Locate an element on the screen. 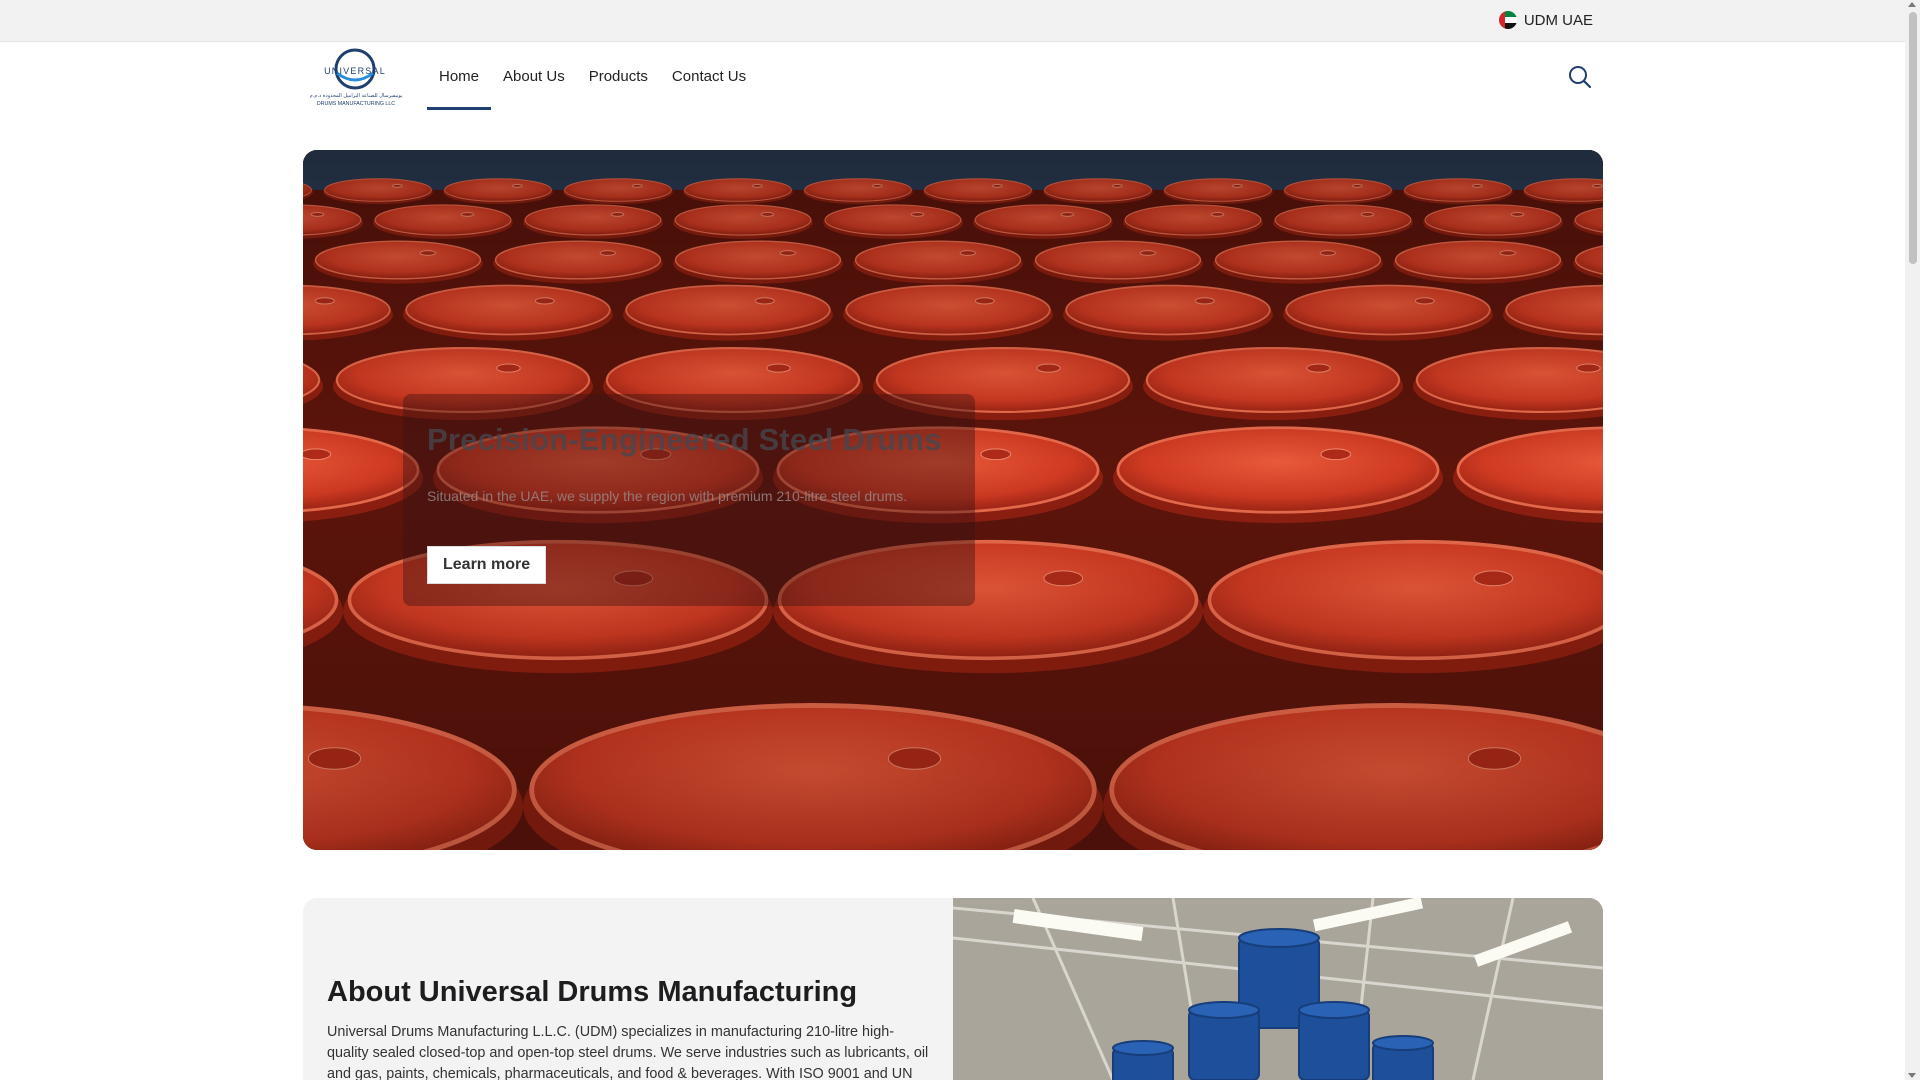  nav-label-products: Products is located at coordinates (618, 76).